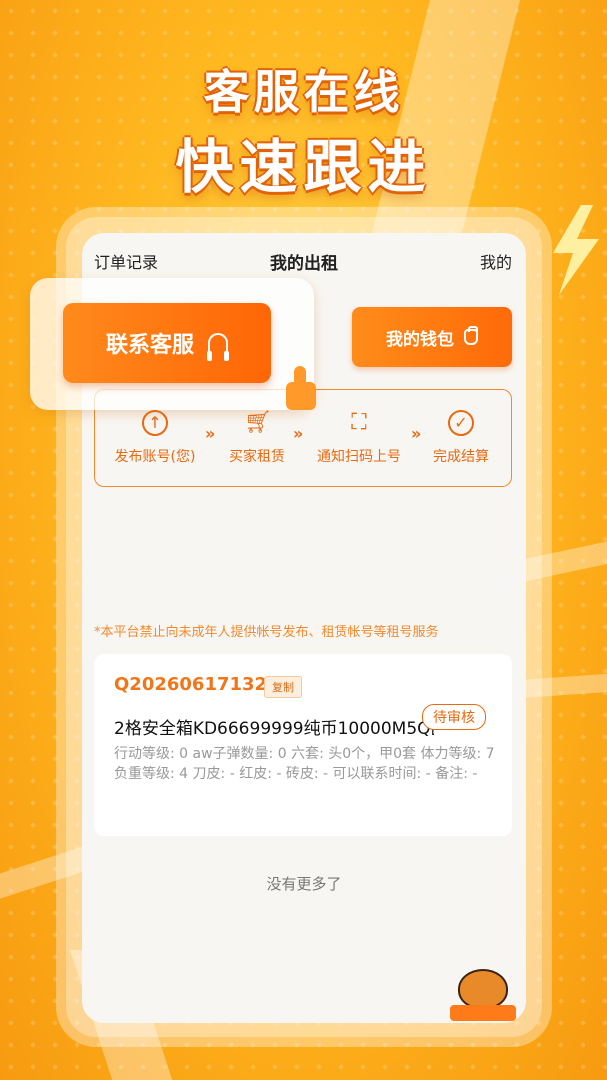 Image resolution: width=607 pixels, height=1080 pixels. Describe the element at coordinates (257, 457) in the screenshot. I see `step-label: 买家租赁` at that location.